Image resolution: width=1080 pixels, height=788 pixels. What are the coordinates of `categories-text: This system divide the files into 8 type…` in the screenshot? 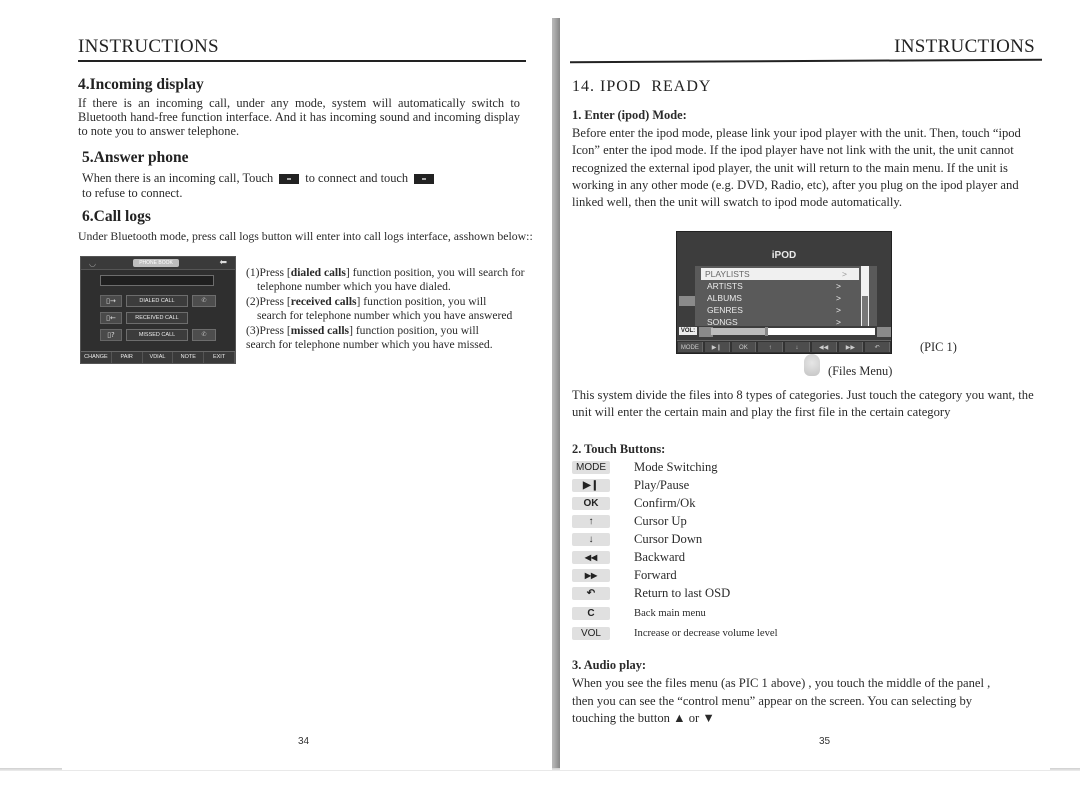 It's located at (803, 403).